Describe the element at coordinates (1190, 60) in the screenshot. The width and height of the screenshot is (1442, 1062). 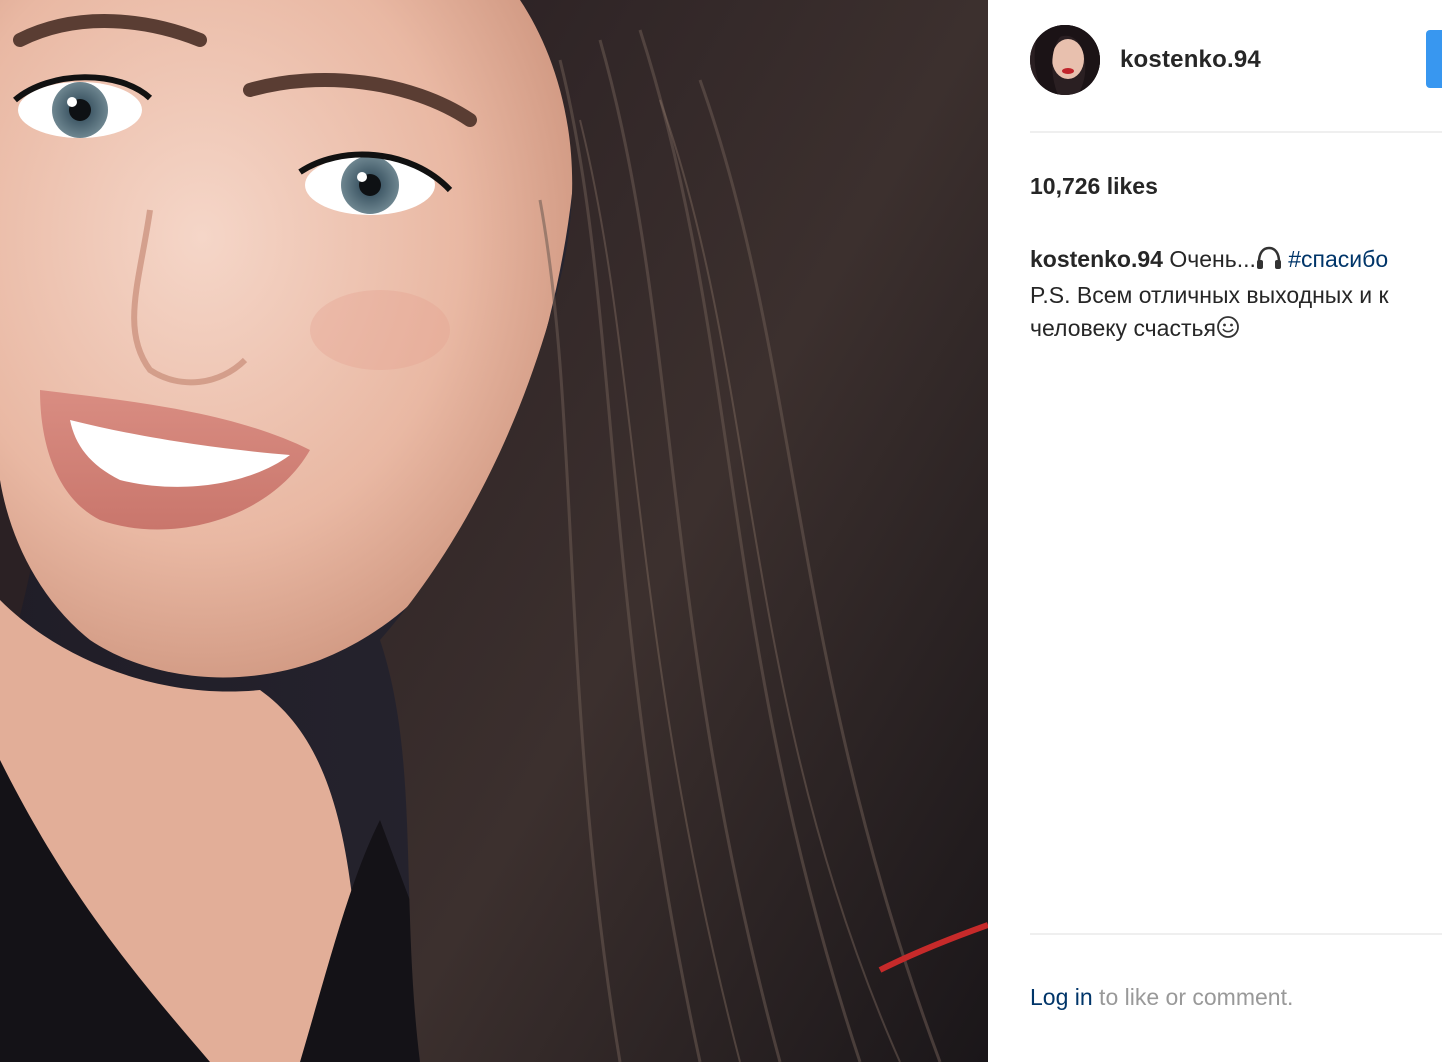
I see `post-username: kostenko.94` at that location.